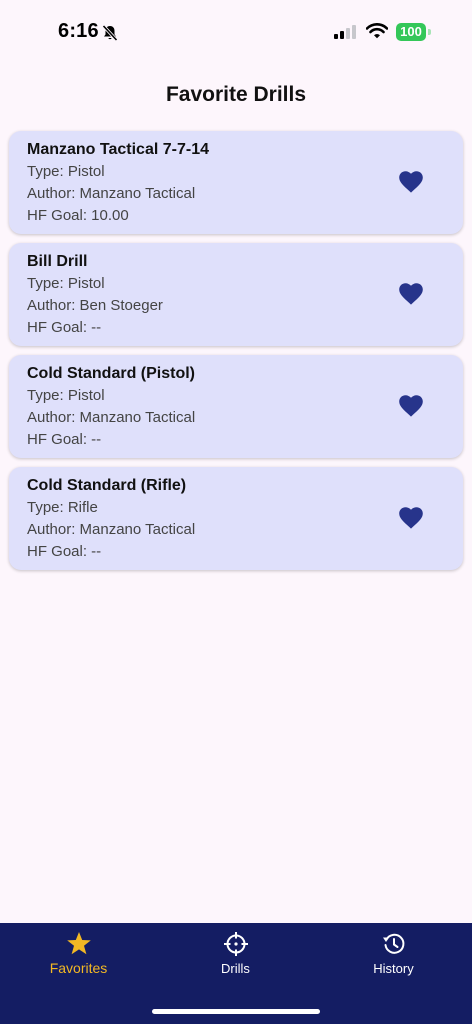  Describe the element at coordinates (118, 149) in the screenshot. I see `drill-name: Manzano Tactical 7-7-14` at that location.